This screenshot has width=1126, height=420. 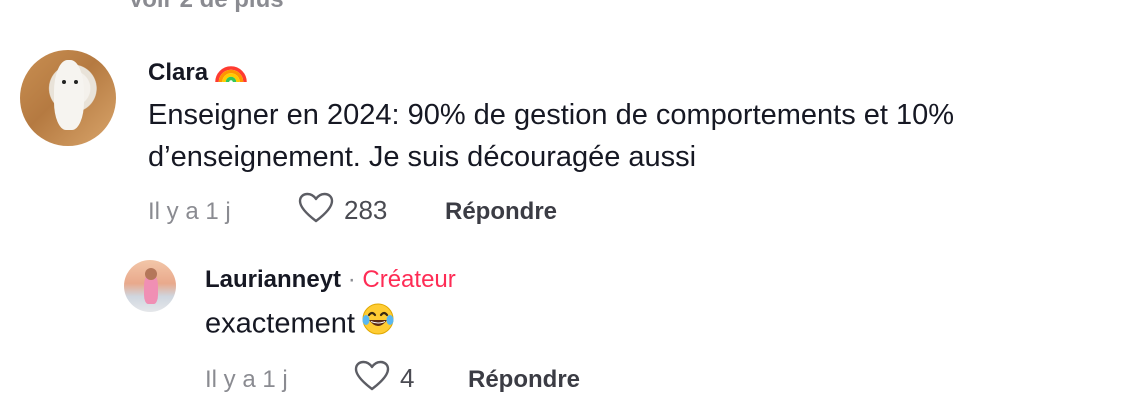 What do you see at coordinates (407, 378) in the screenshot?
I see `like-count: 4` at bounding box center [407, 378].